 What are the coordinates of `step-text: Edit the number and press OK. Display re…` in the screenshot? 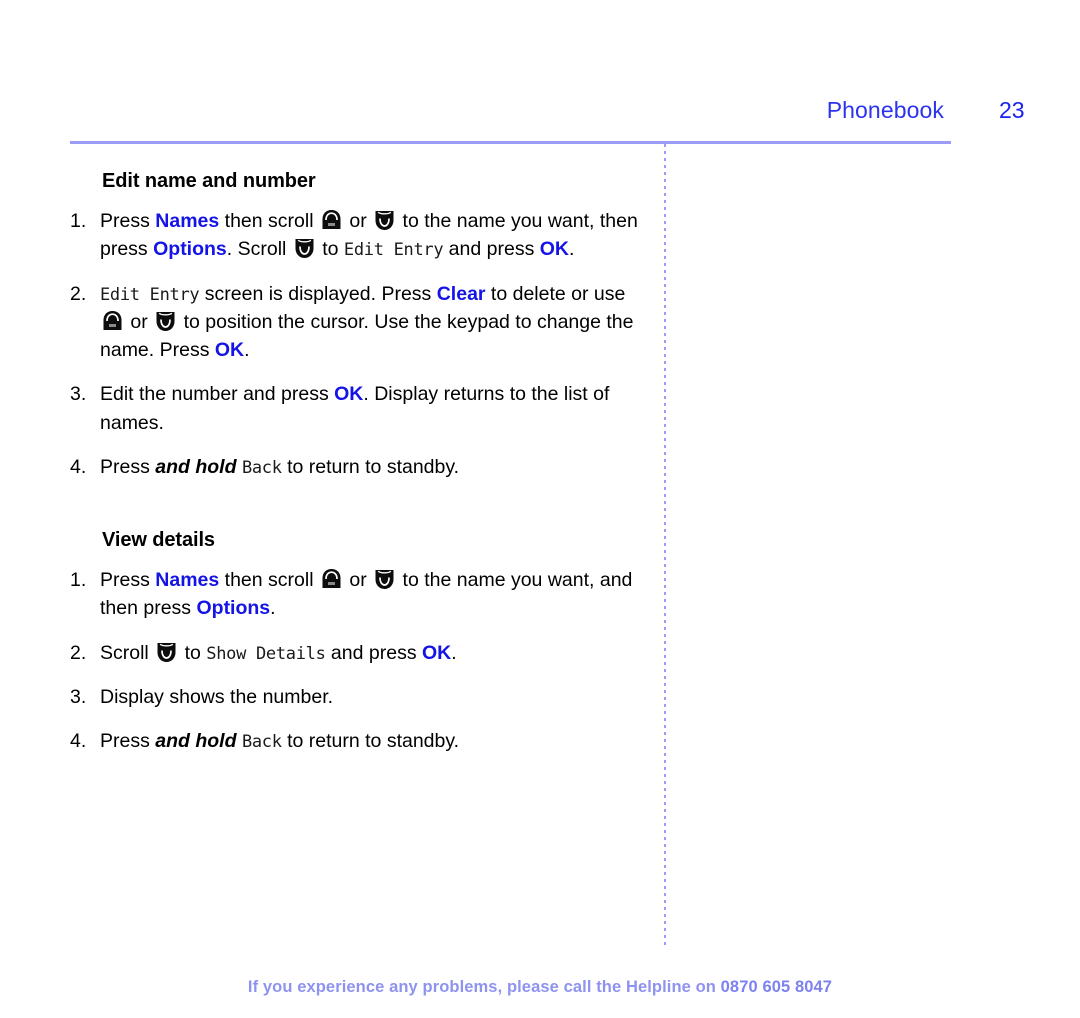 It's located at (375, 408).